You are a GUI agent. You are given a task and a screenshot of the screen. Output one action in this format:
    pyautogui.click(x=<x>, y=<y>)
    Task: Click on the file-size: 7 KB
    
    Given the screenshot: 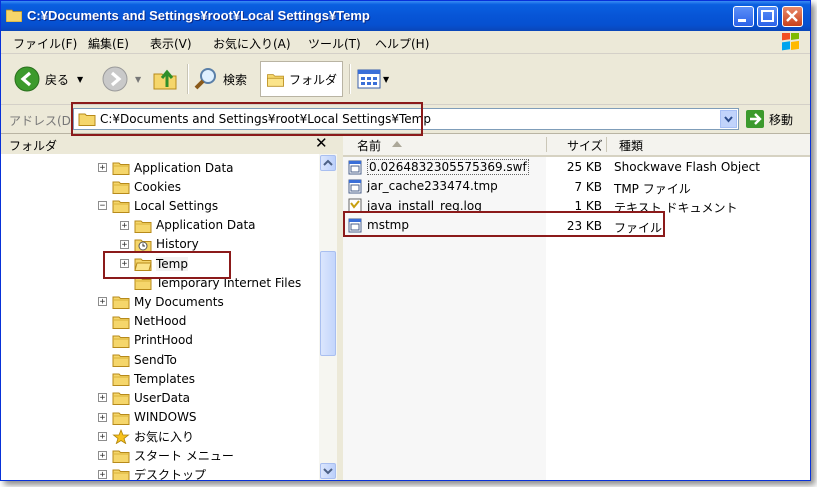 What is the action you would take?
    pyautogui.click(x=588, y=186)
    